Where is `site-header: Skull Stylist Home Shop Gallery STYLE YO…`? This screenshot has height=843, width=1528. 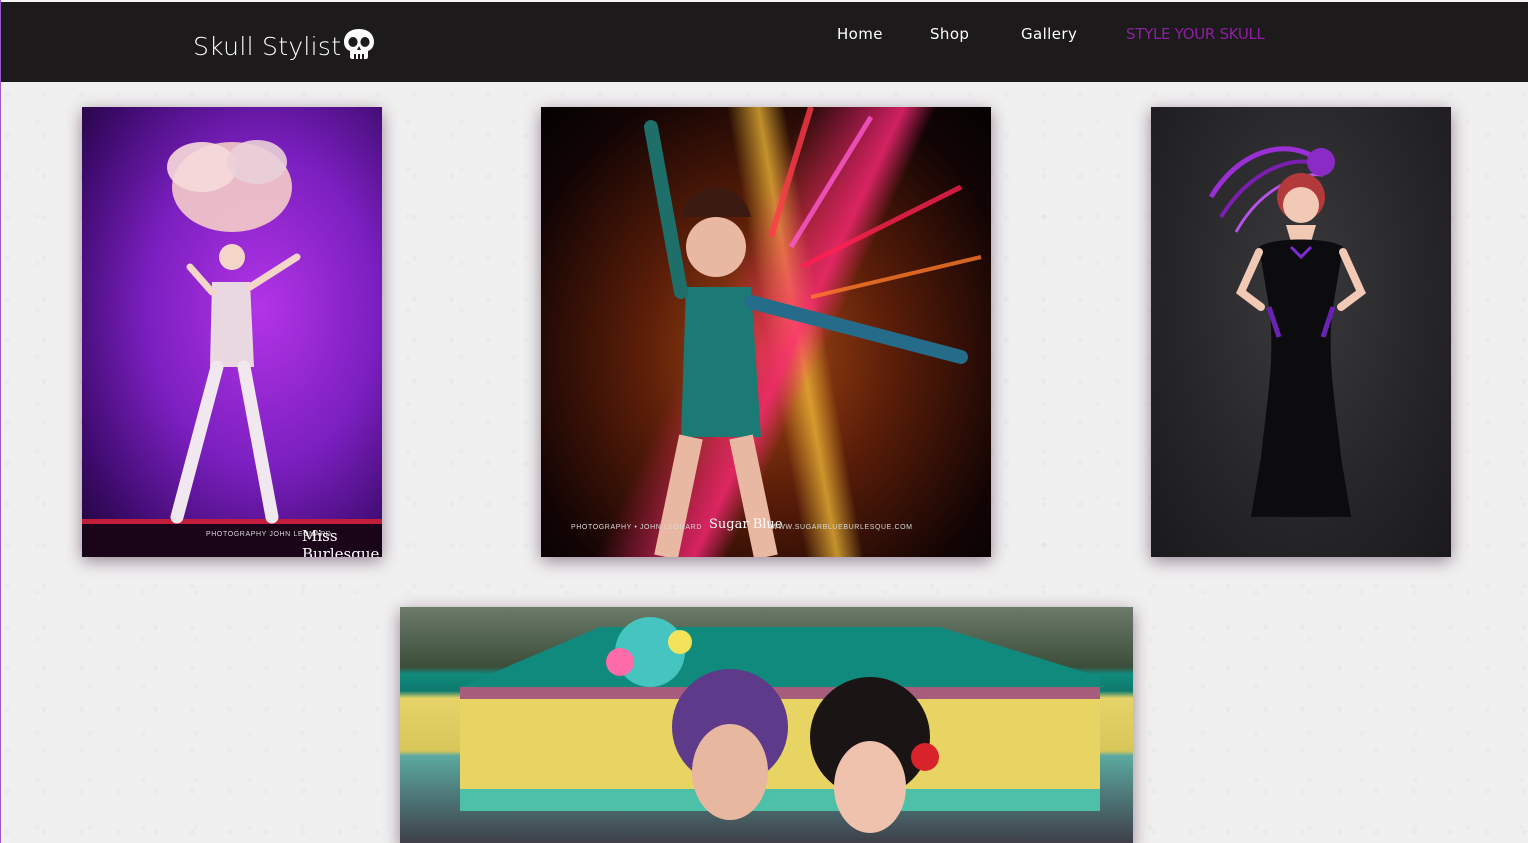
site-header: Skull Stylist Home Shop Gallery STYLE YO… is located at coordinates (764, 41).